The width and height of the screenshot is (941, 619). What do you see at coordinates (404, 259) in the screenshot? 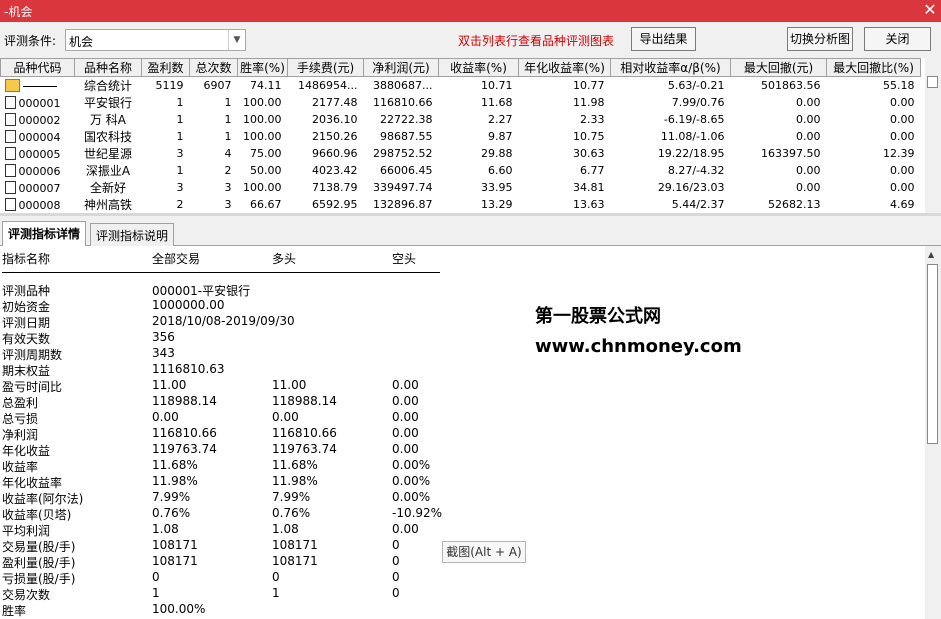
I see `detail-header-short: 空头` at bounding box center [404, 259].